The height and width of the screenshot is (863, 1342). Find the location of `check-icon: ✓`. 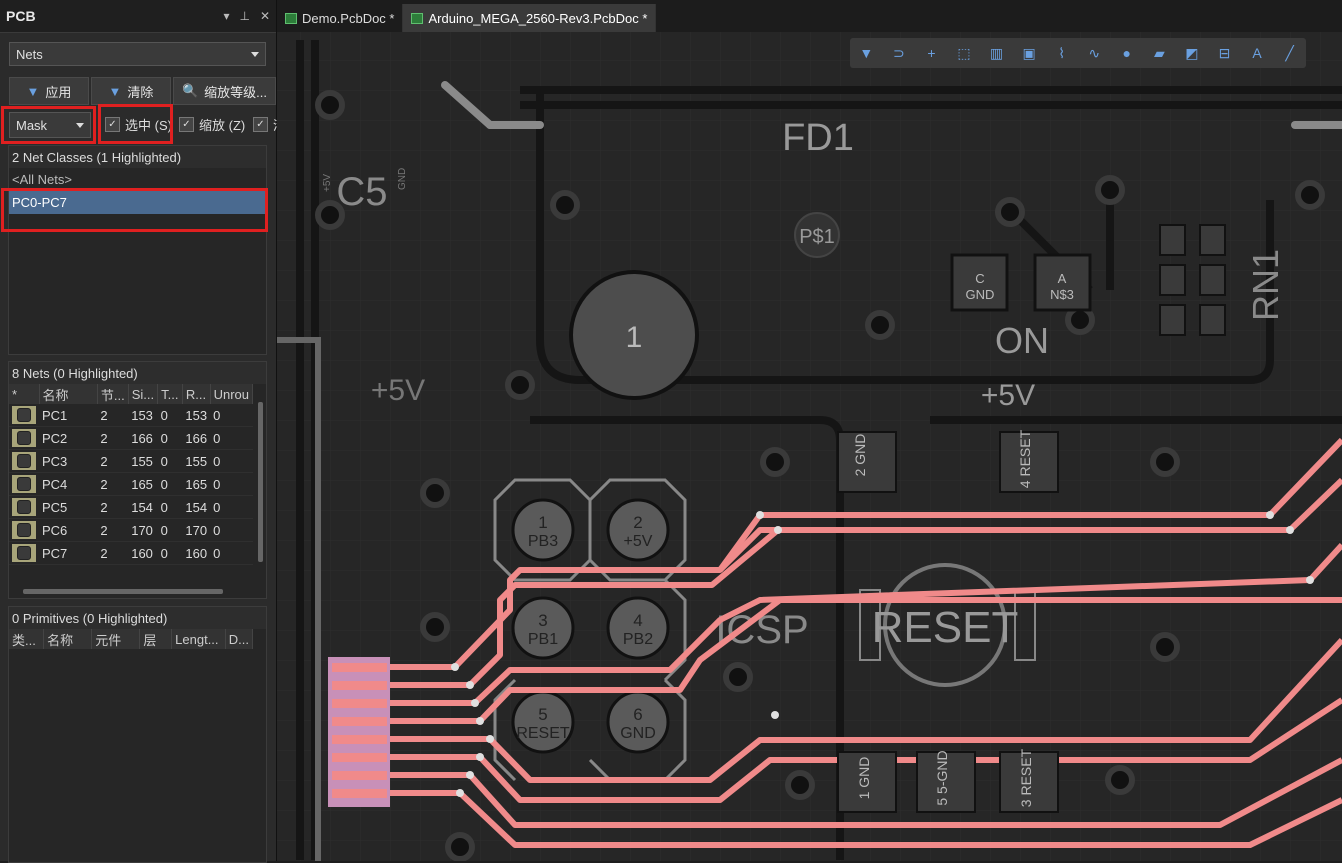

check-icon: ✓ is located at coordinates (112, 124).